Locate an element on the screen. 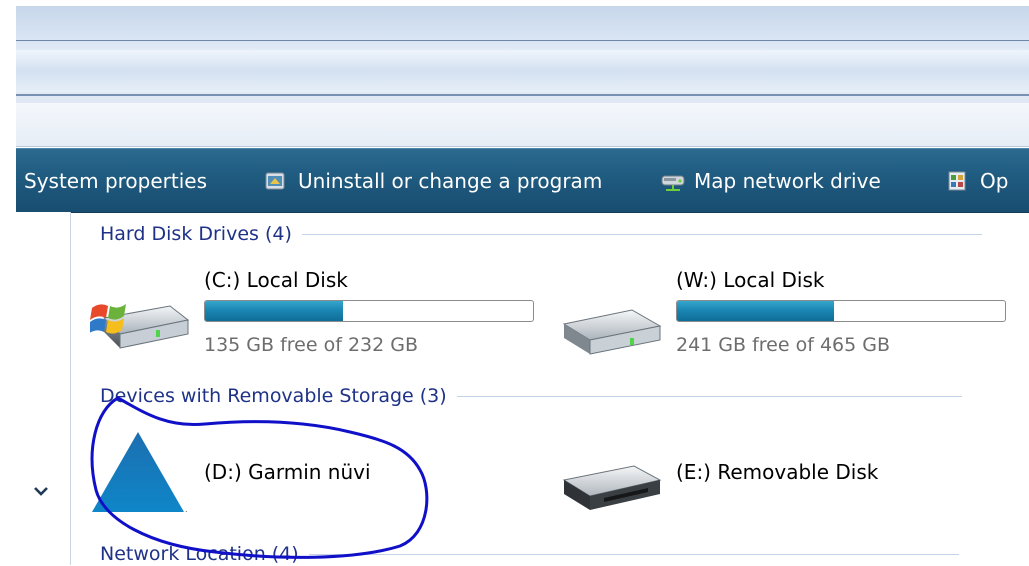  system-properties-label: System properties is located at coordinates (115, 181).